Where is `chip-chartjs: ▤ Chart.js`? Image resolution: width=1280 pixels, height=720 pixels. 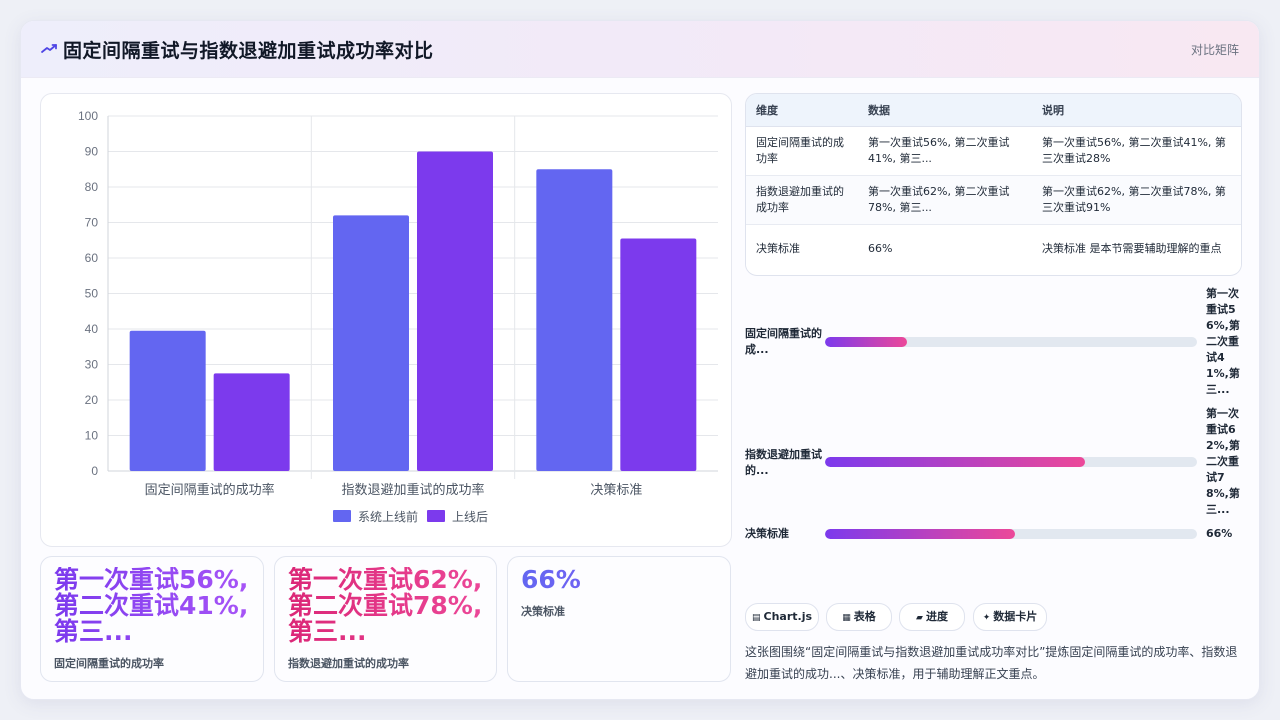 chip-chartjs: ▤ Chart.js is located at coordinates (782, 617).